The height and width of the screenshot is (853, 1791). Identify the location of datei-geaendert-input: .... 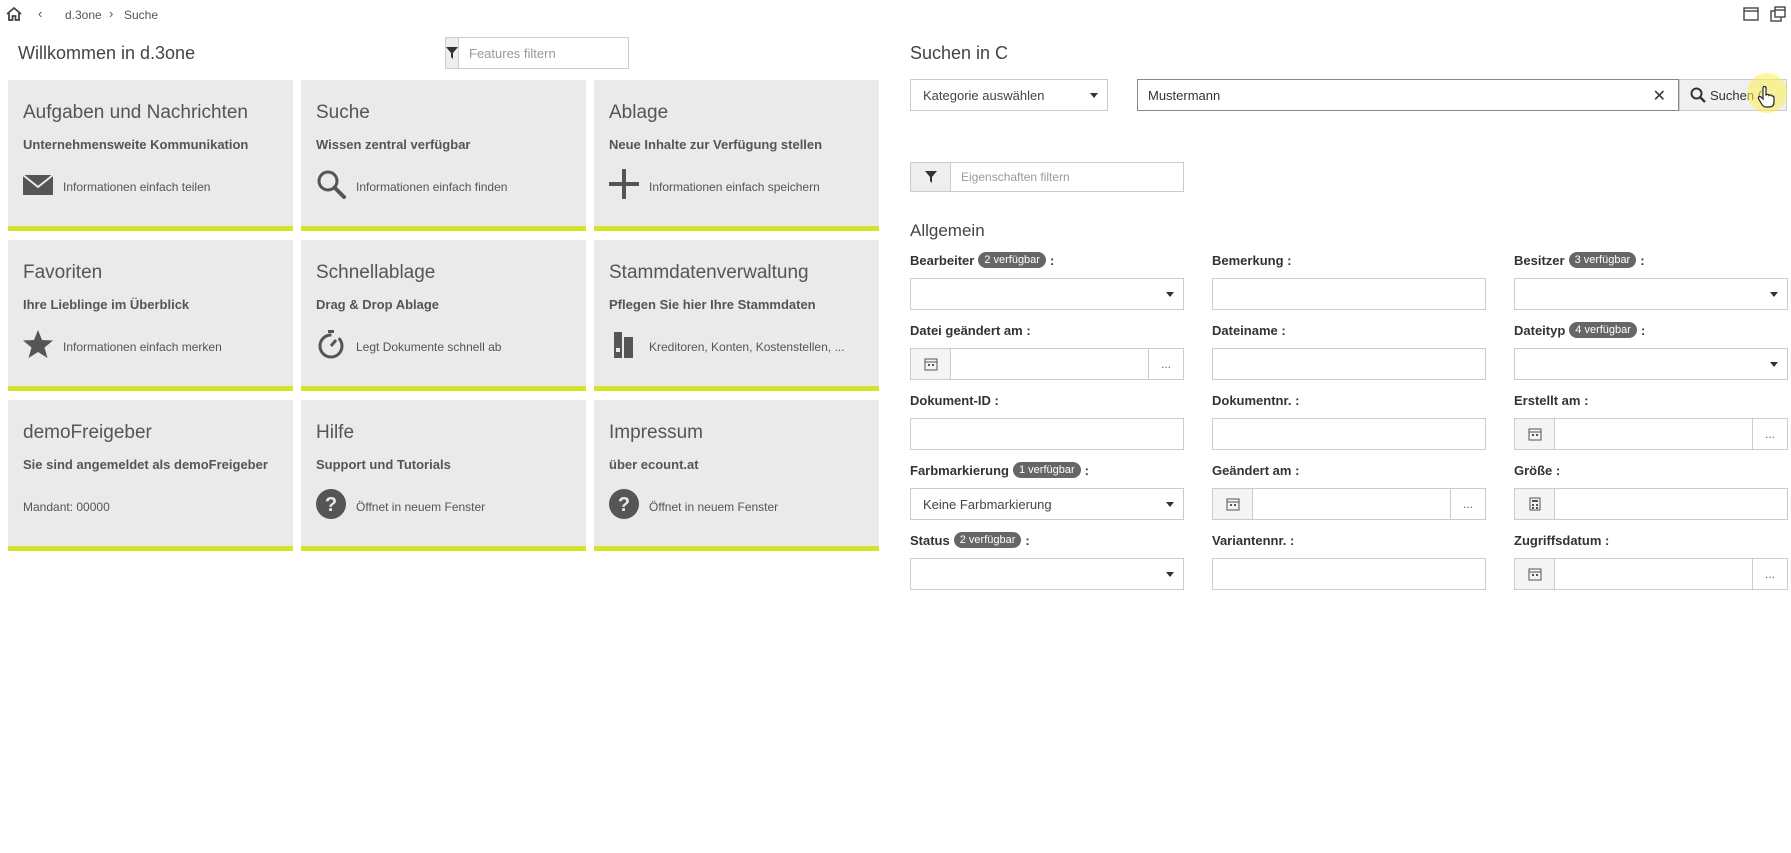
(1047, 364).